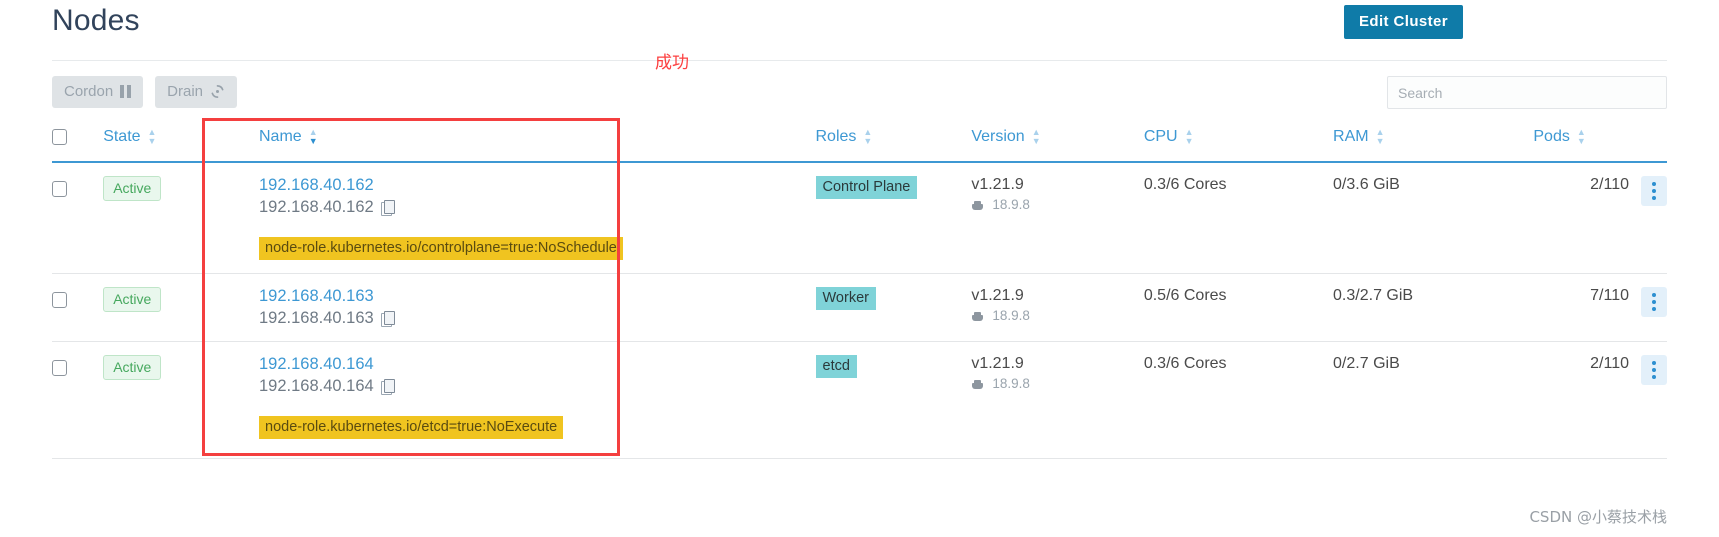 The image size is (1719, 537). Describe the element at coordinates (1403, 22) in the screenshot. I see `edit-cluster-button: Edit Cluster` at that location.